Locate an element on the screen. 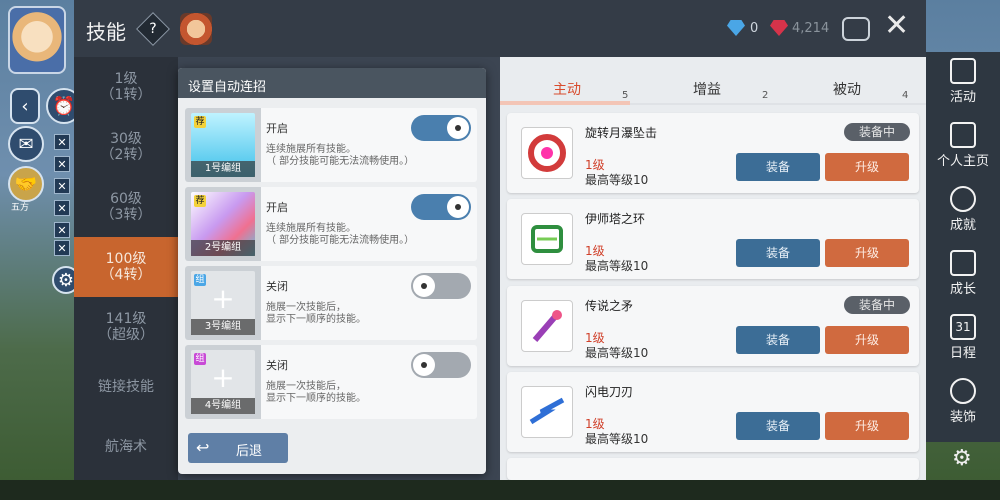 This screenshot has height=500, width=1000. level-item-active: 100级 （4转） is located at coordinates (126, 267).